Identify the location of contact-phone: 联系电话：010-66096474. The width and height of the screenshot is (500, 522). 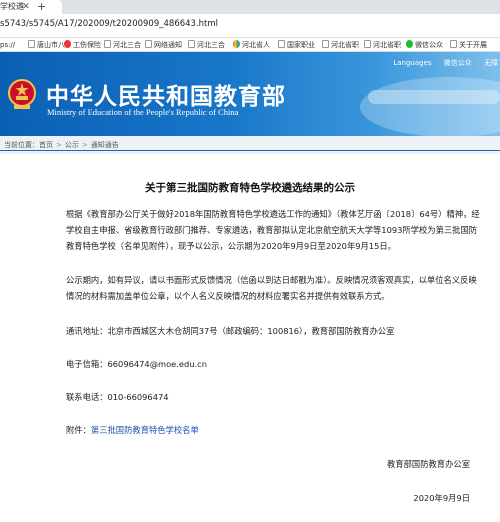
(117, 397).